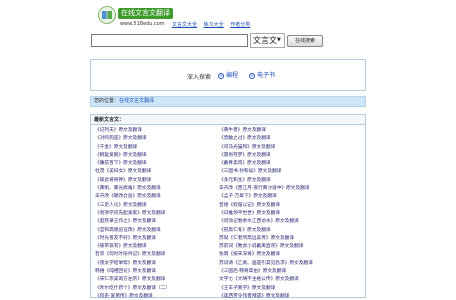 Image resolution: width=456 pixels, height=300 pixels. What do you see at coordinates (284, 156) in the screenshot?
I see `list-item: 《雷尚夺梦》原文及翻译` at bounding box center [284, 156].